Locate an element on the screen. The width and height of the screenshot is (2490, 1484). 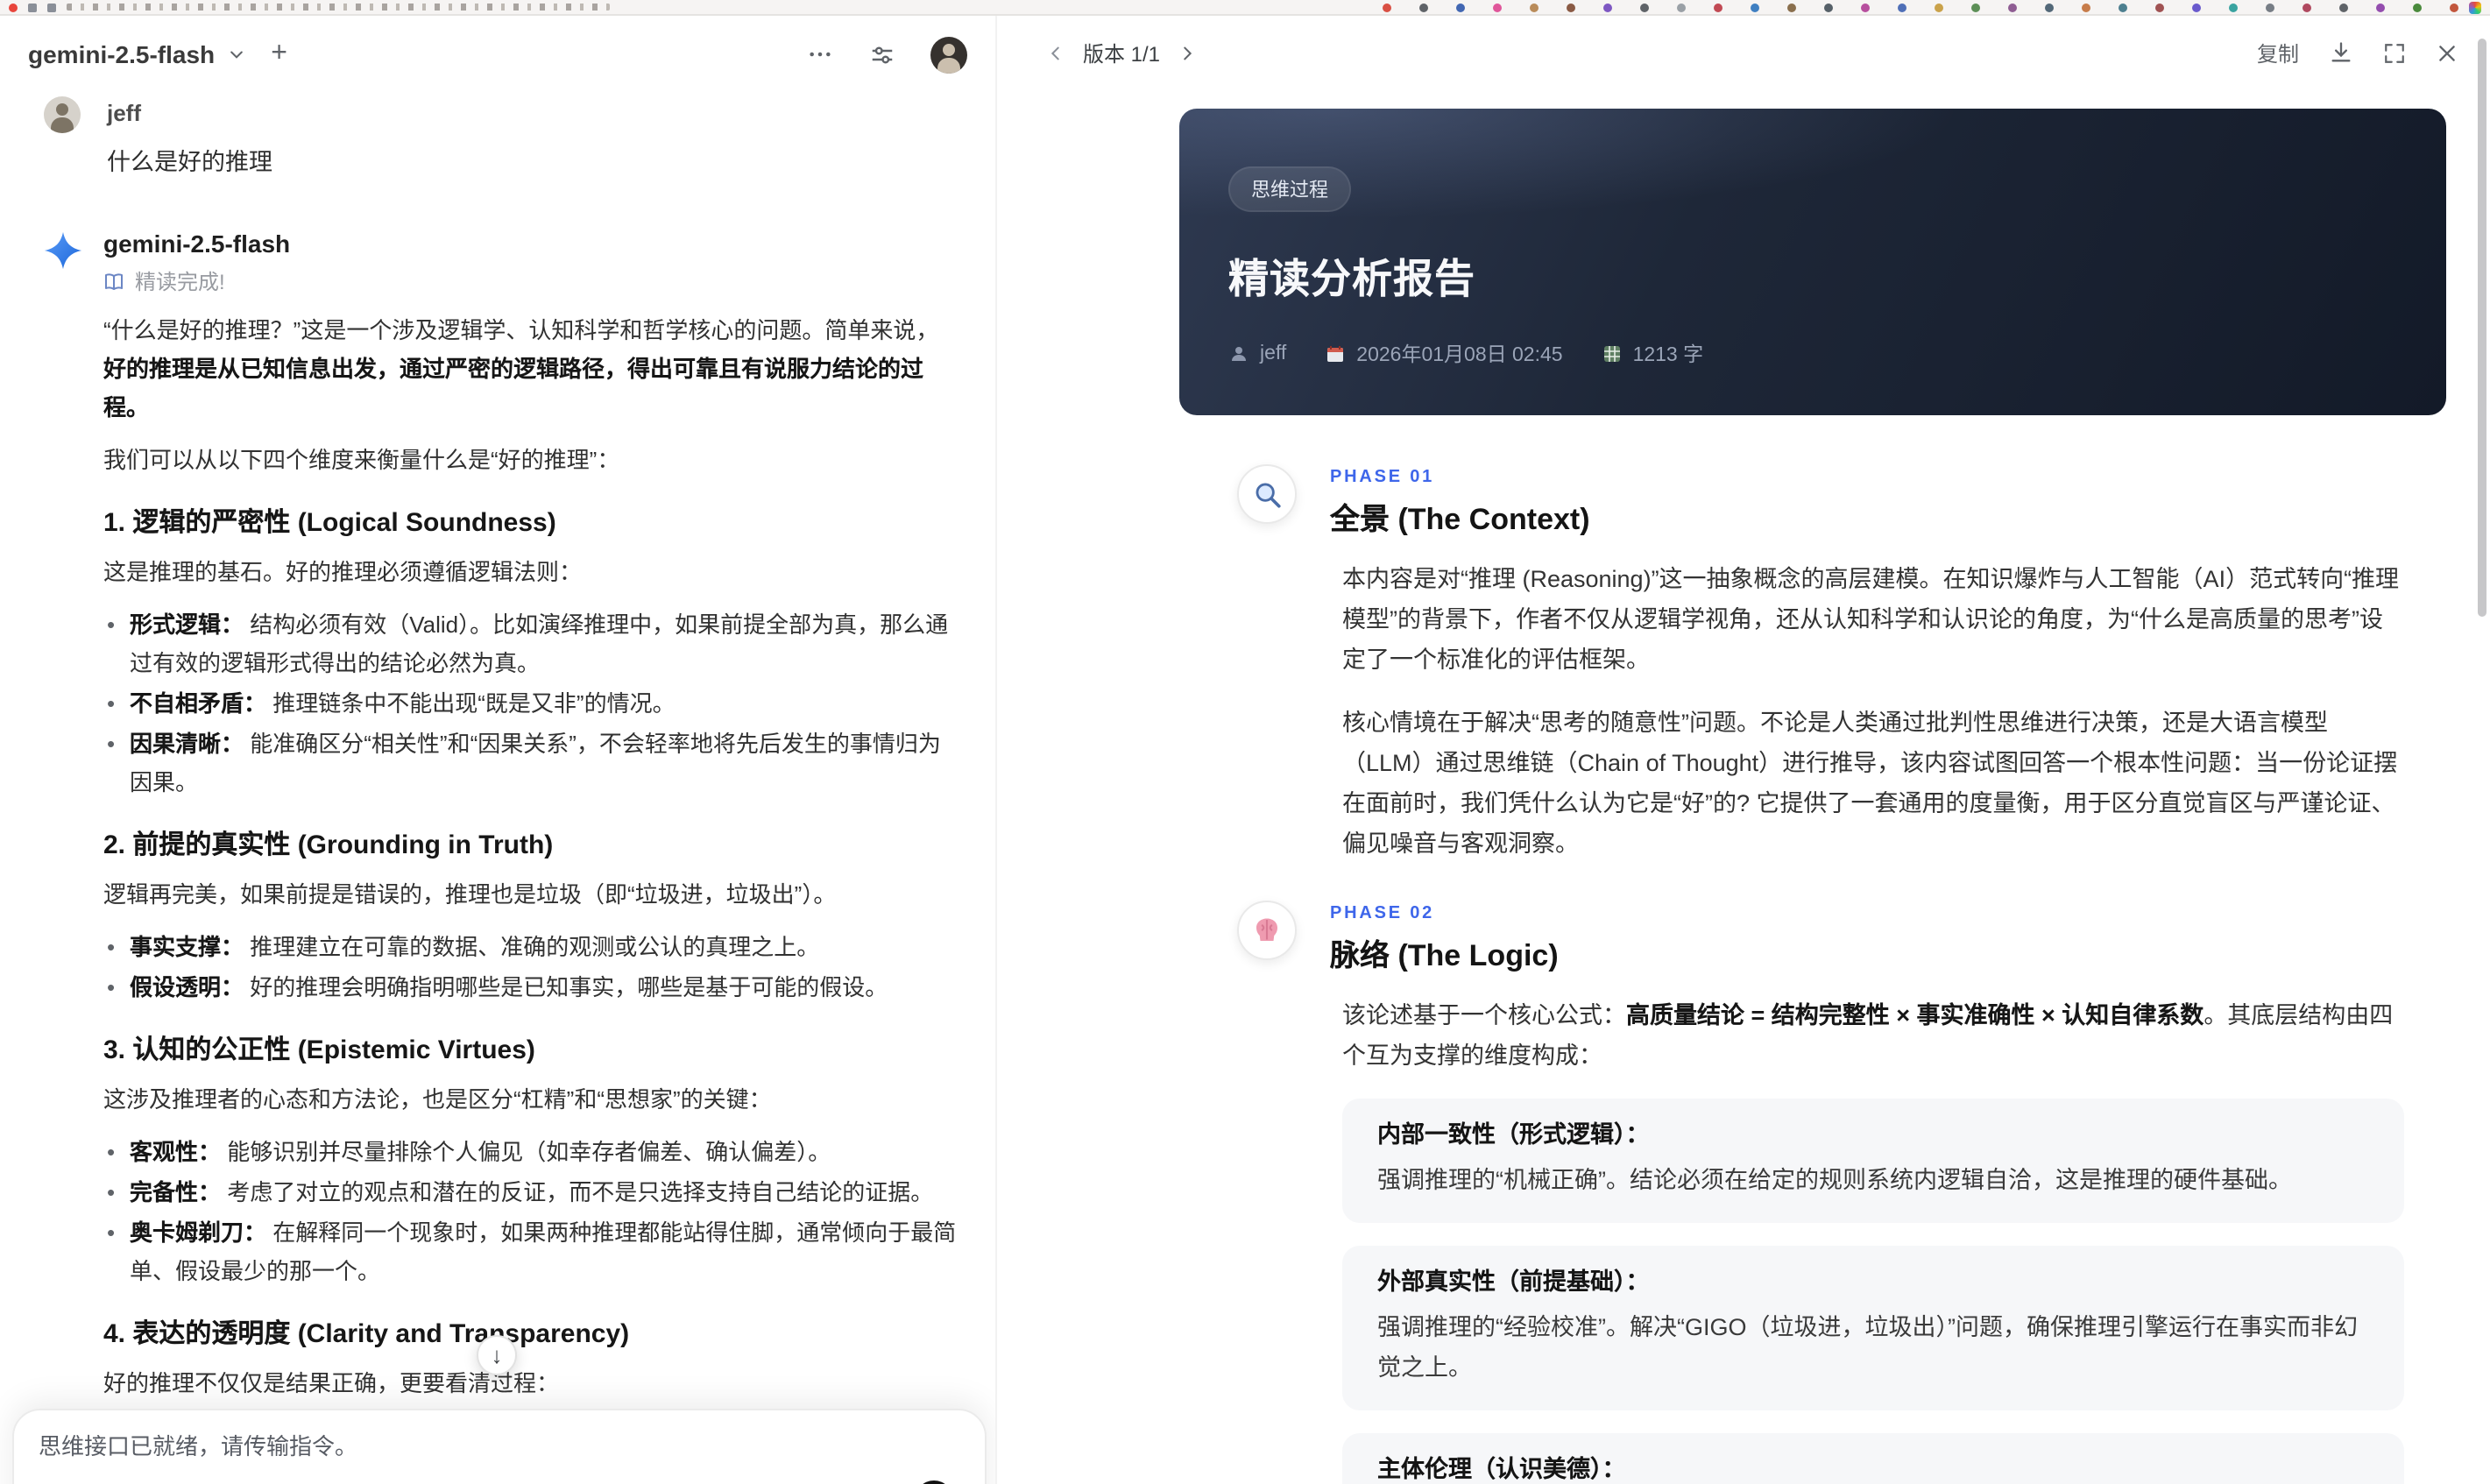
section-intro: 这涉及推理者的心态和方法论，也是区分“杠精”和“思想家”的关键： is located at coordinates (438, 1099).